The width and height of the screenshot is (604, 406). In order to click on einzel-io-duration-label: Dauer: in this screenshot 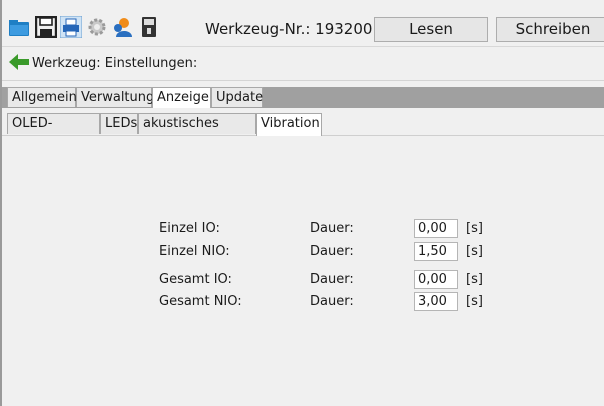, I will do `click(332, 228)`.